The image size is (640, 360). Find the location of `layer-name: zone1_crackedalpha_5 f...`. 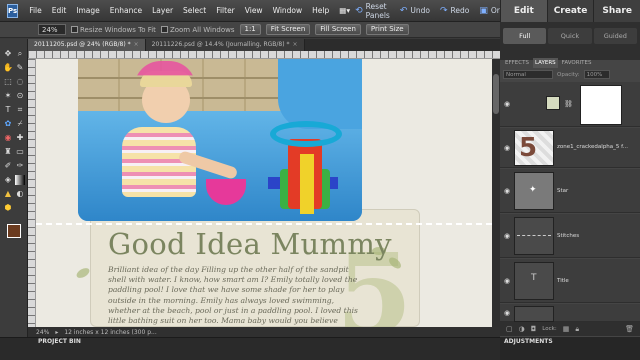

layer-name: zone1_crackedalpha_5 f... is located at coordinates (592, 147).